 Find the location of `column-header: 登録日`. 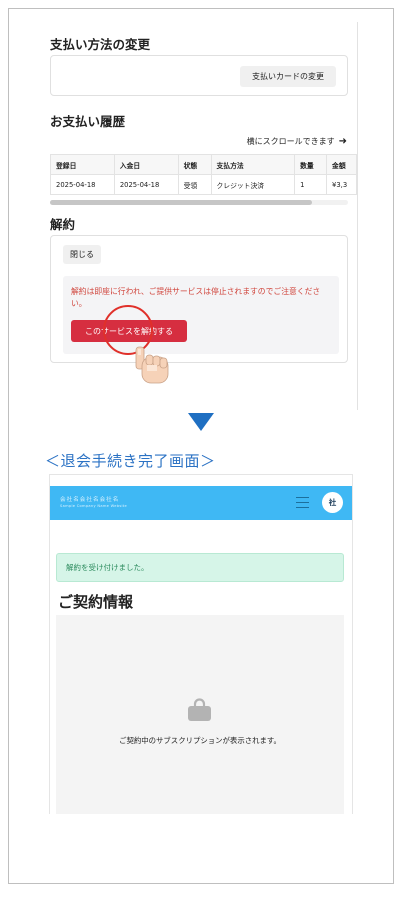

column-header: 登録日 is located at coordinates (82, 164).